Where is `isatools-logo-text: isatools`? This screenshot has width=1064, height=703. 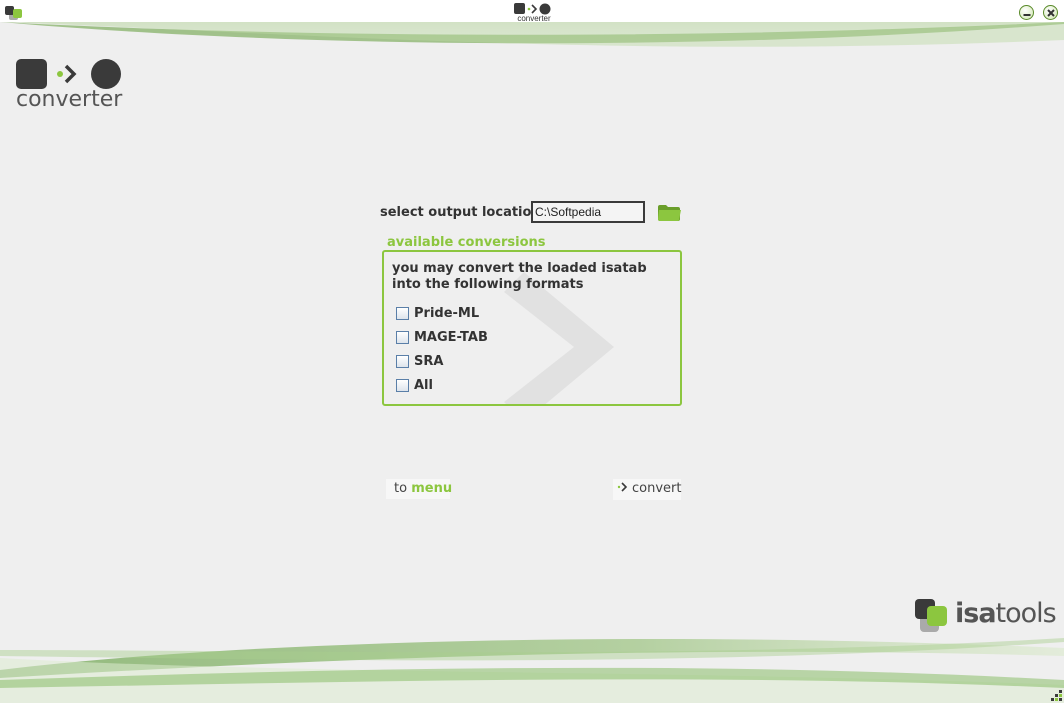 isatools-logo-text: isatools is located at coordinates (1006, 613).